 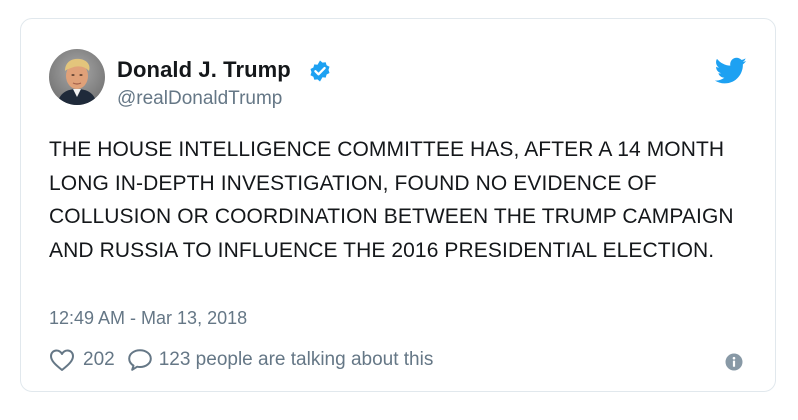 I want to click on tweet-actions: 202 123 people are talking about this, so click(x=241, y=360).